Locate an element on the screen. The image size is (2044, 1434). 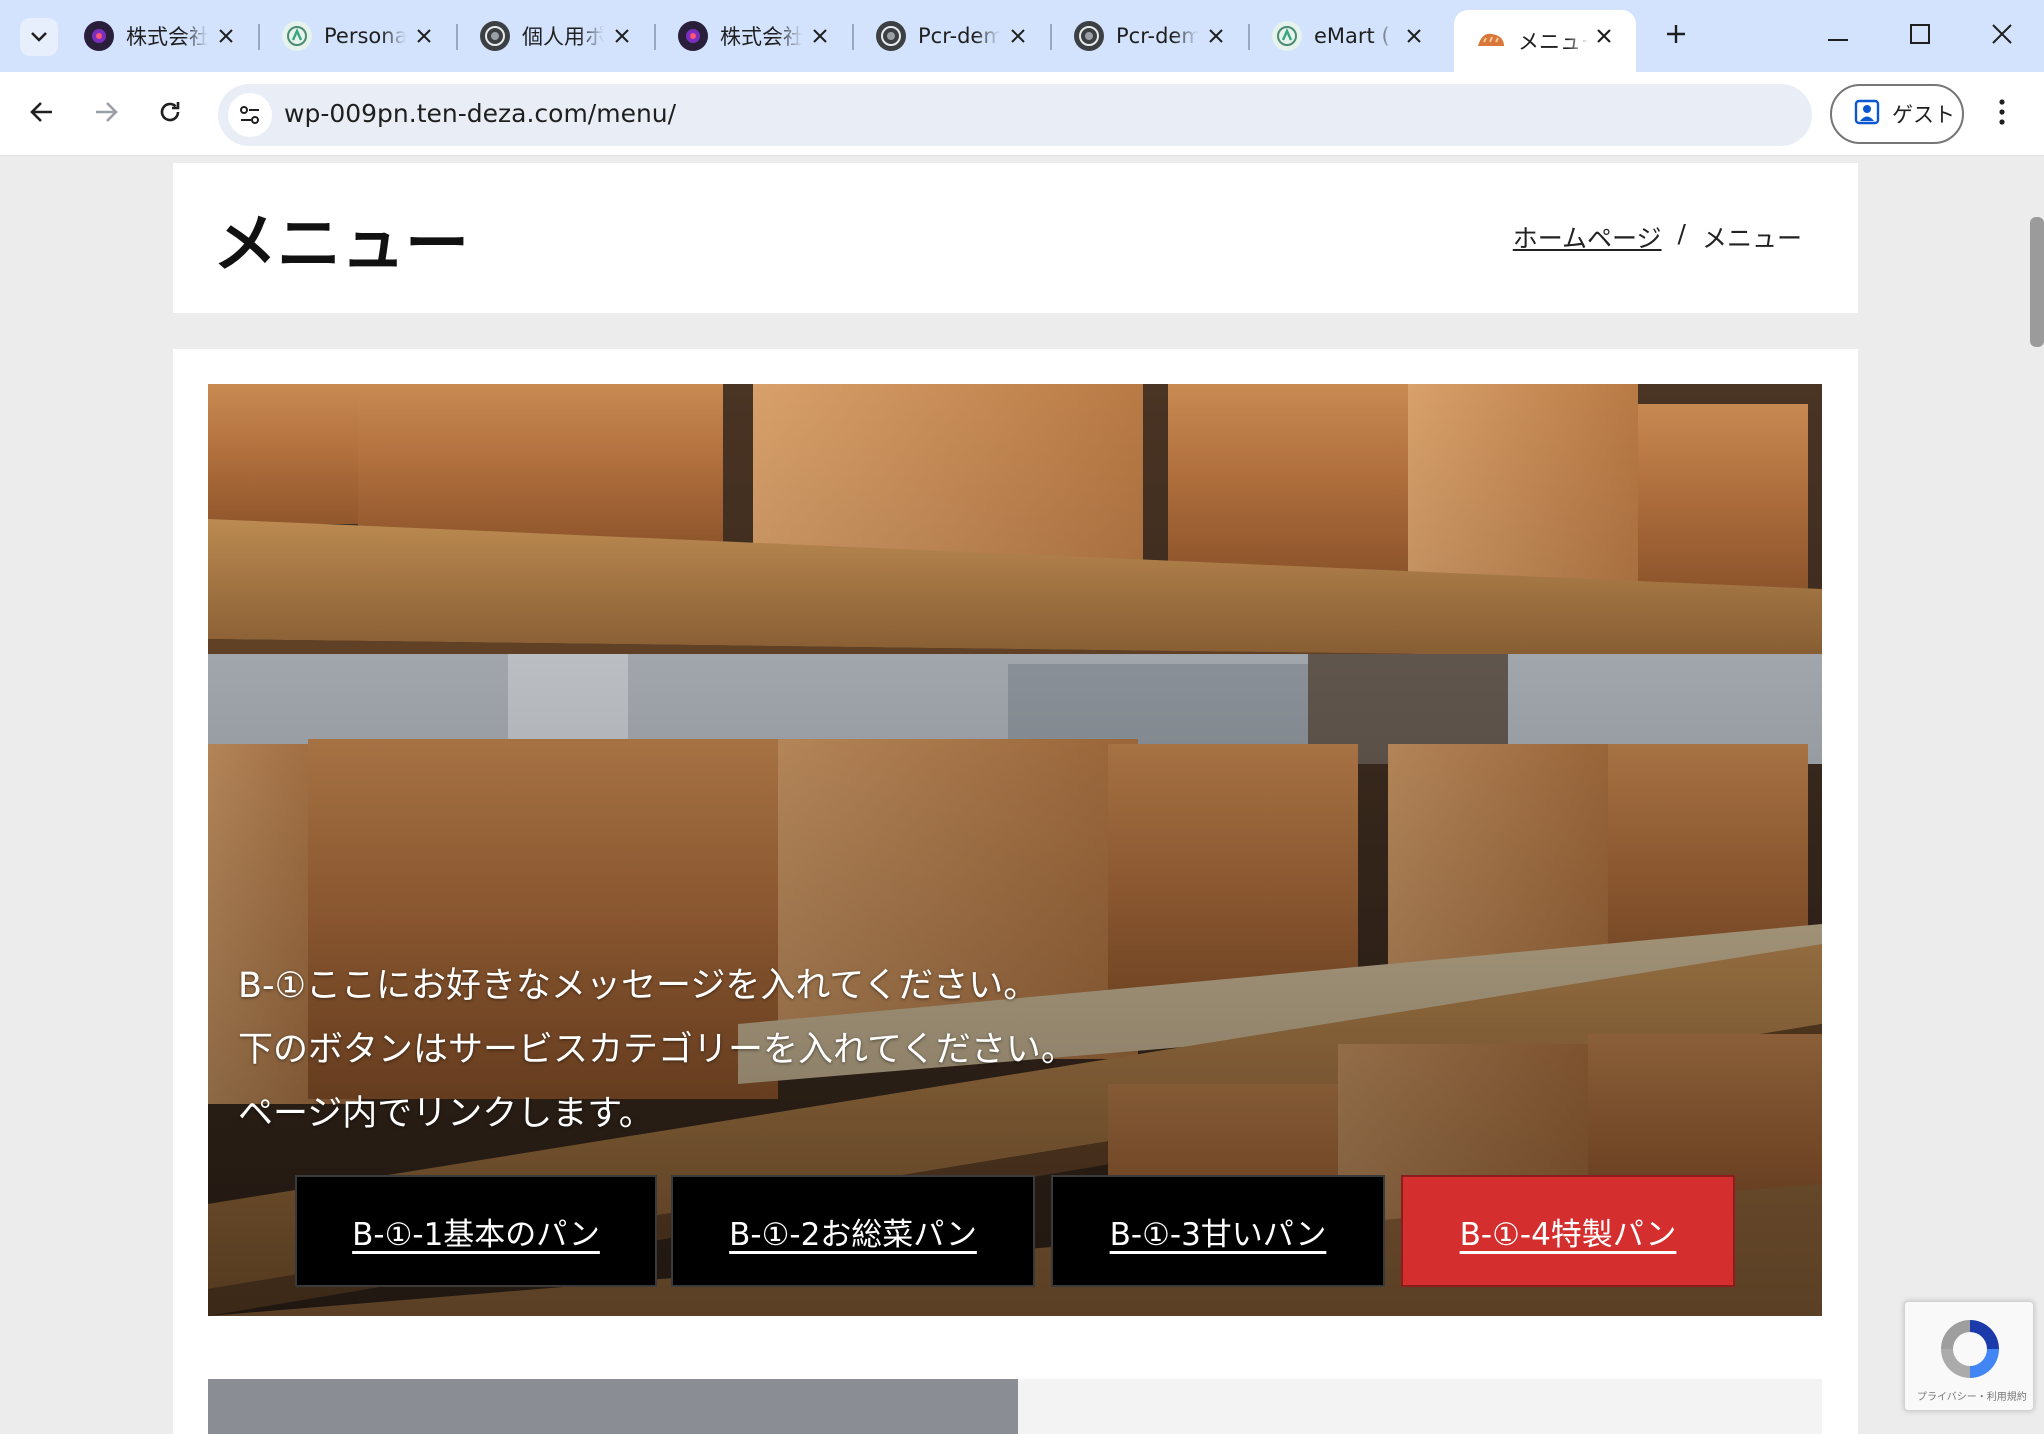
minimize-icon is located at coordinates (1838, 36).